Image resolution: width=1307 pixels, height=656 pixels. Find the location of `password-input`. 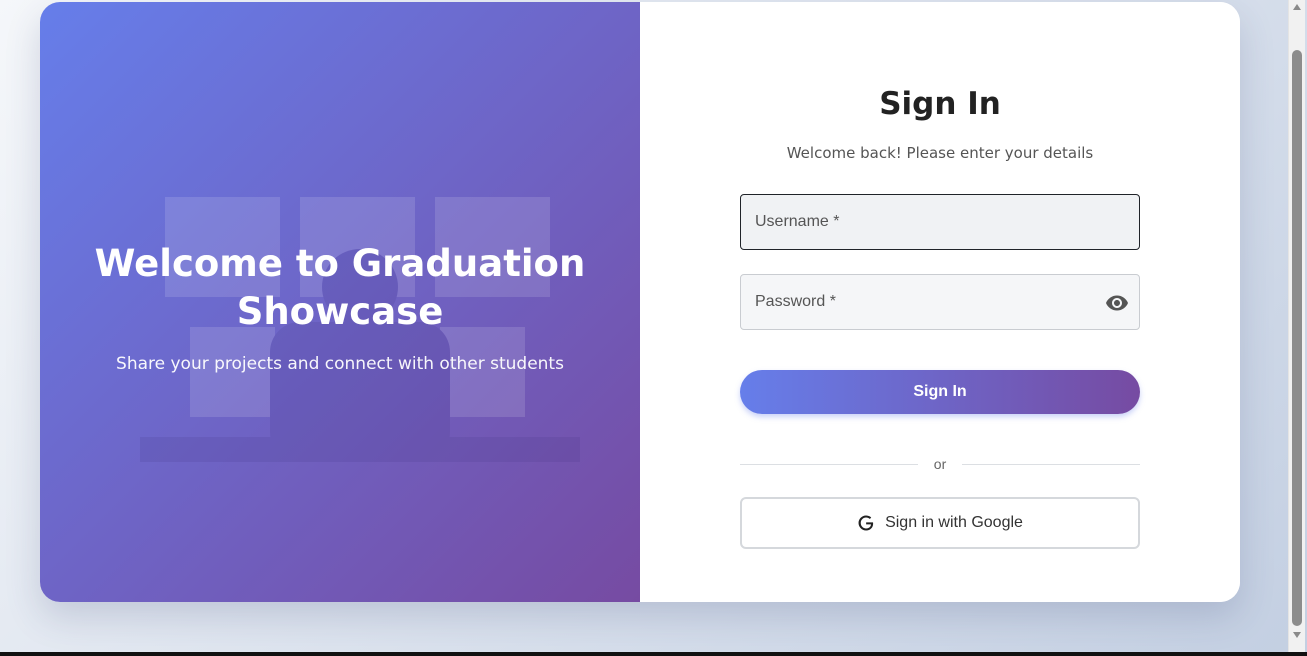

password-input is located at coordinates (940, 302).